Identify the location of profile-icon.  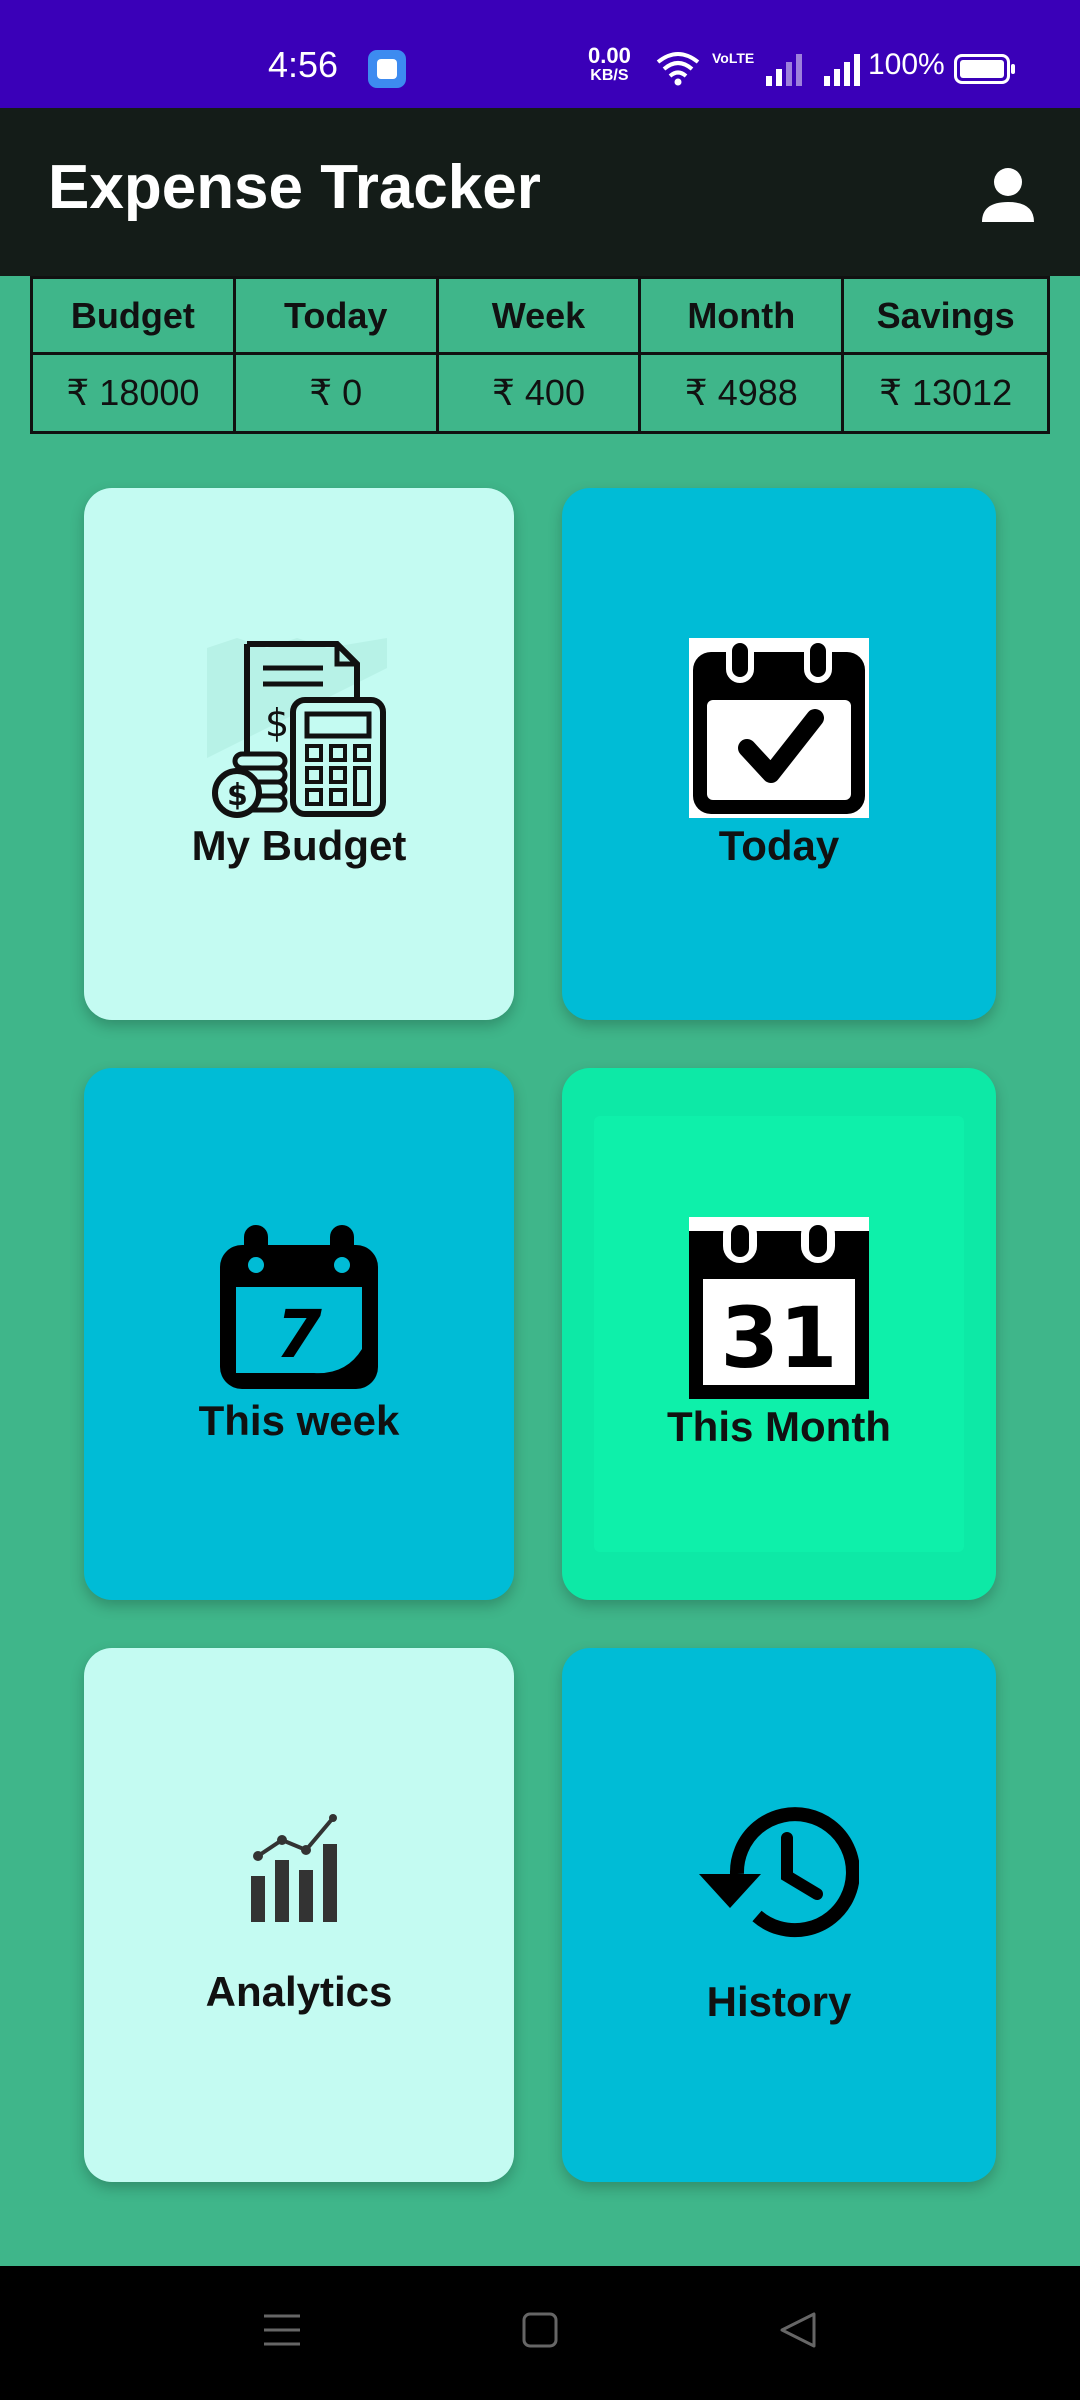
(1008, 196).